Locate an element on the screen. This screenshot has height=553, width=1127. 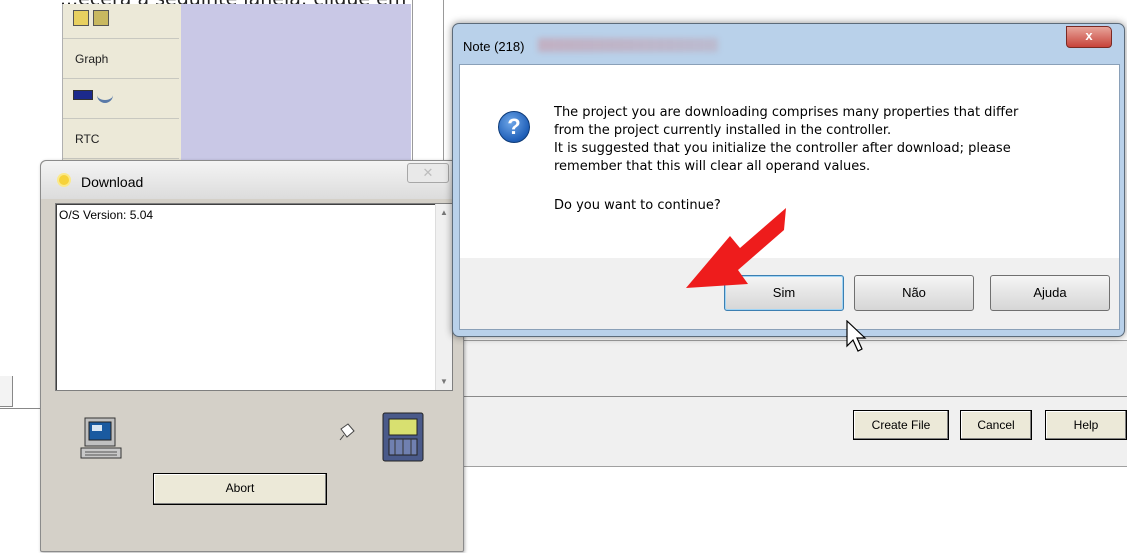
log-line: O/S Version: 5.04 is located at coordinates (106, 215).